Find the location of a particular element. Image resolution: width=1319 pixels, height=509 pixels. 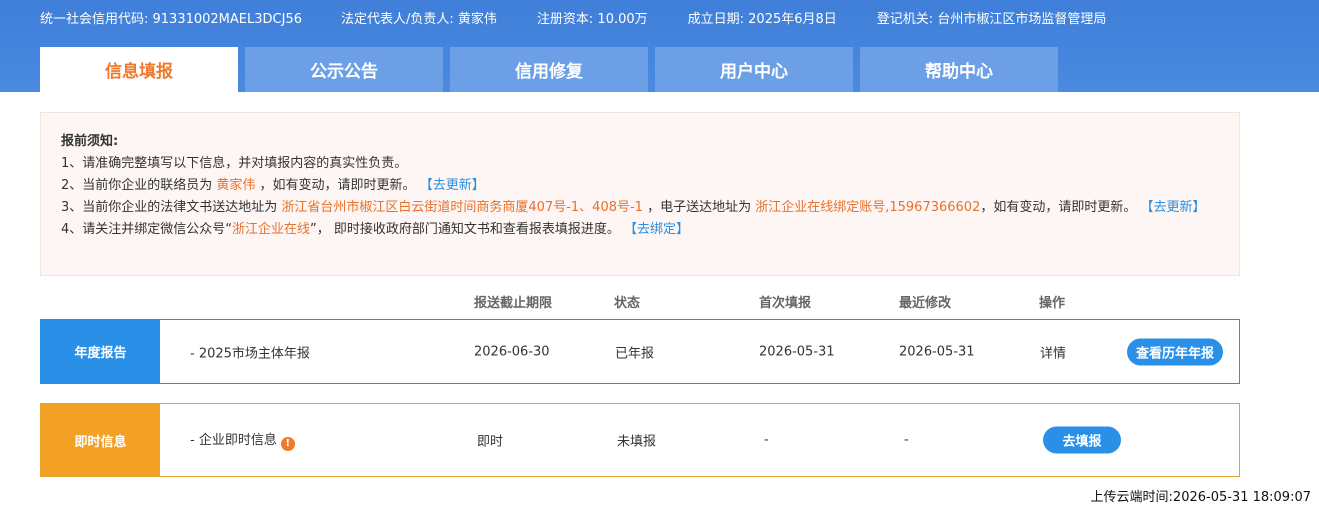

header-first-fill: 首次填报 is located at coordinates (785, 303).